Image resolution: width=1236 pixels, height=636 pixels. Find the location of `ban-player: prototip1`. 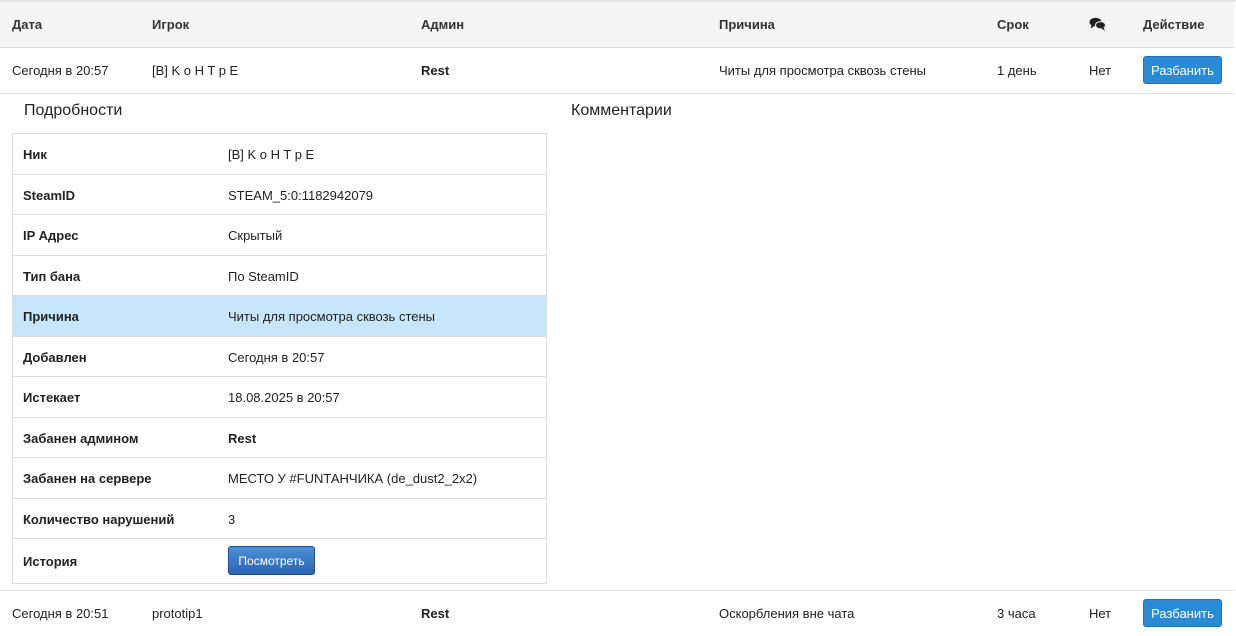

ban-player: prototip1 is located at coordinates (177, 613).